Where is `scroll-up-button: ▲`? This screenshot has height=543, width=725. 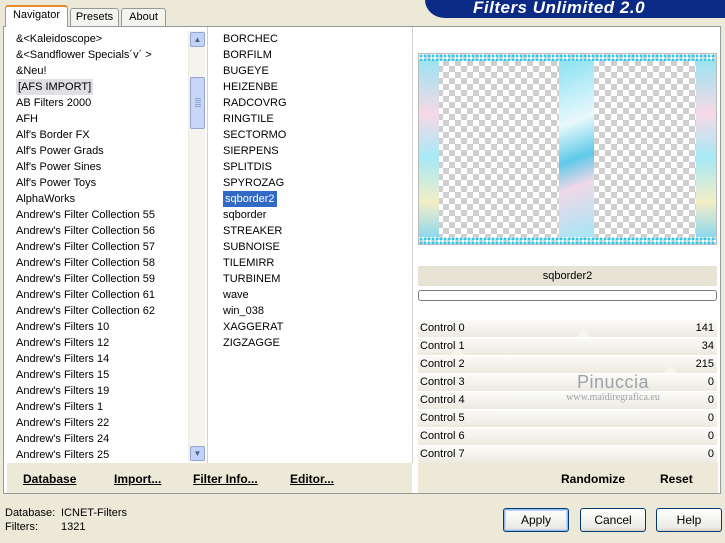
scroll-up-button: ▲ is located at coordinates (197, 39).